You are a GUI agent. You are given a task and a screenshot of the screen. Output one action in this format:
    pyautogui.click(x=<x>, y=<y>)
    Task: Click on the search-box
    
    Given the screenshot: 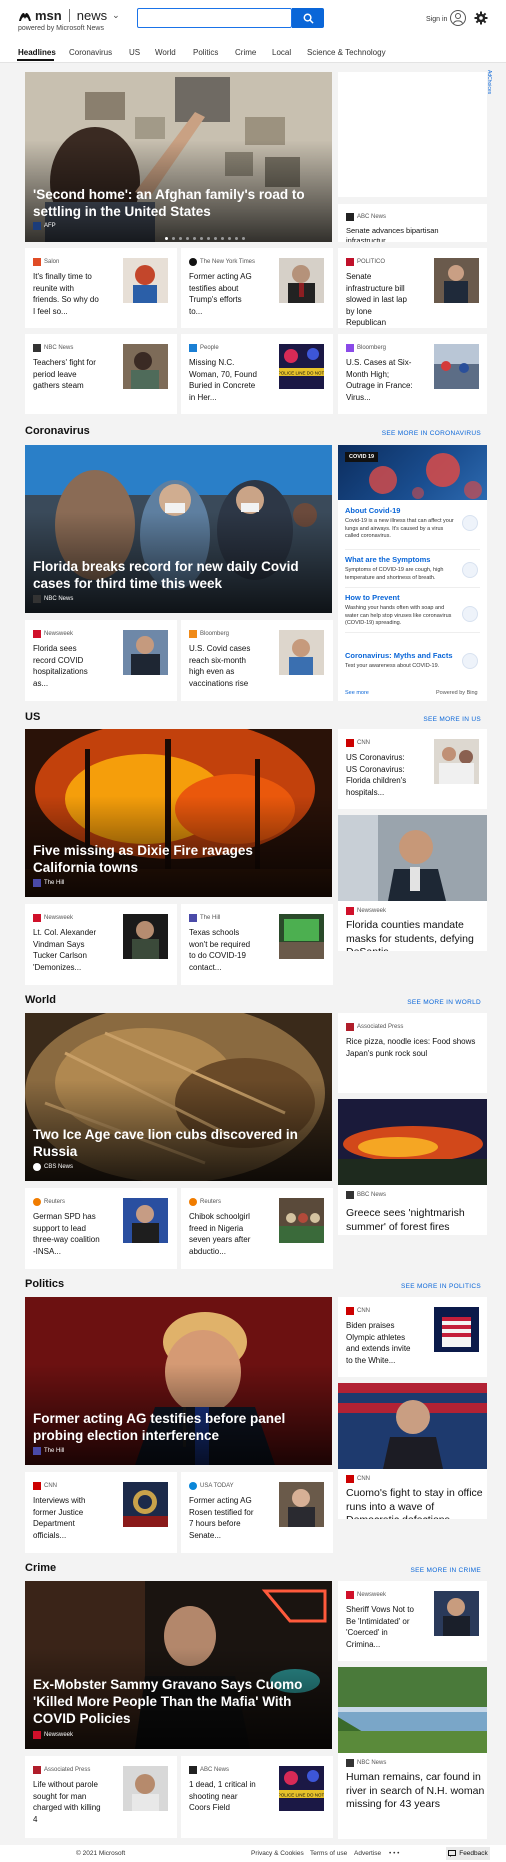 What is the action you would take?
    pyautogui.click(x=214, y=18)
    